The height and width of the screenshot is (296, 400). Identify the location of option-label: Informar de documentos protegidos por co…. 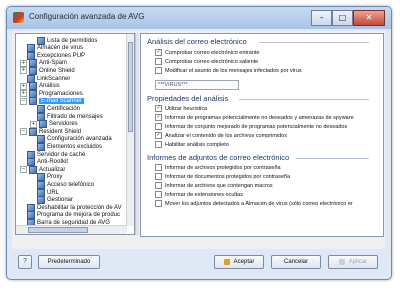
(228, 176).